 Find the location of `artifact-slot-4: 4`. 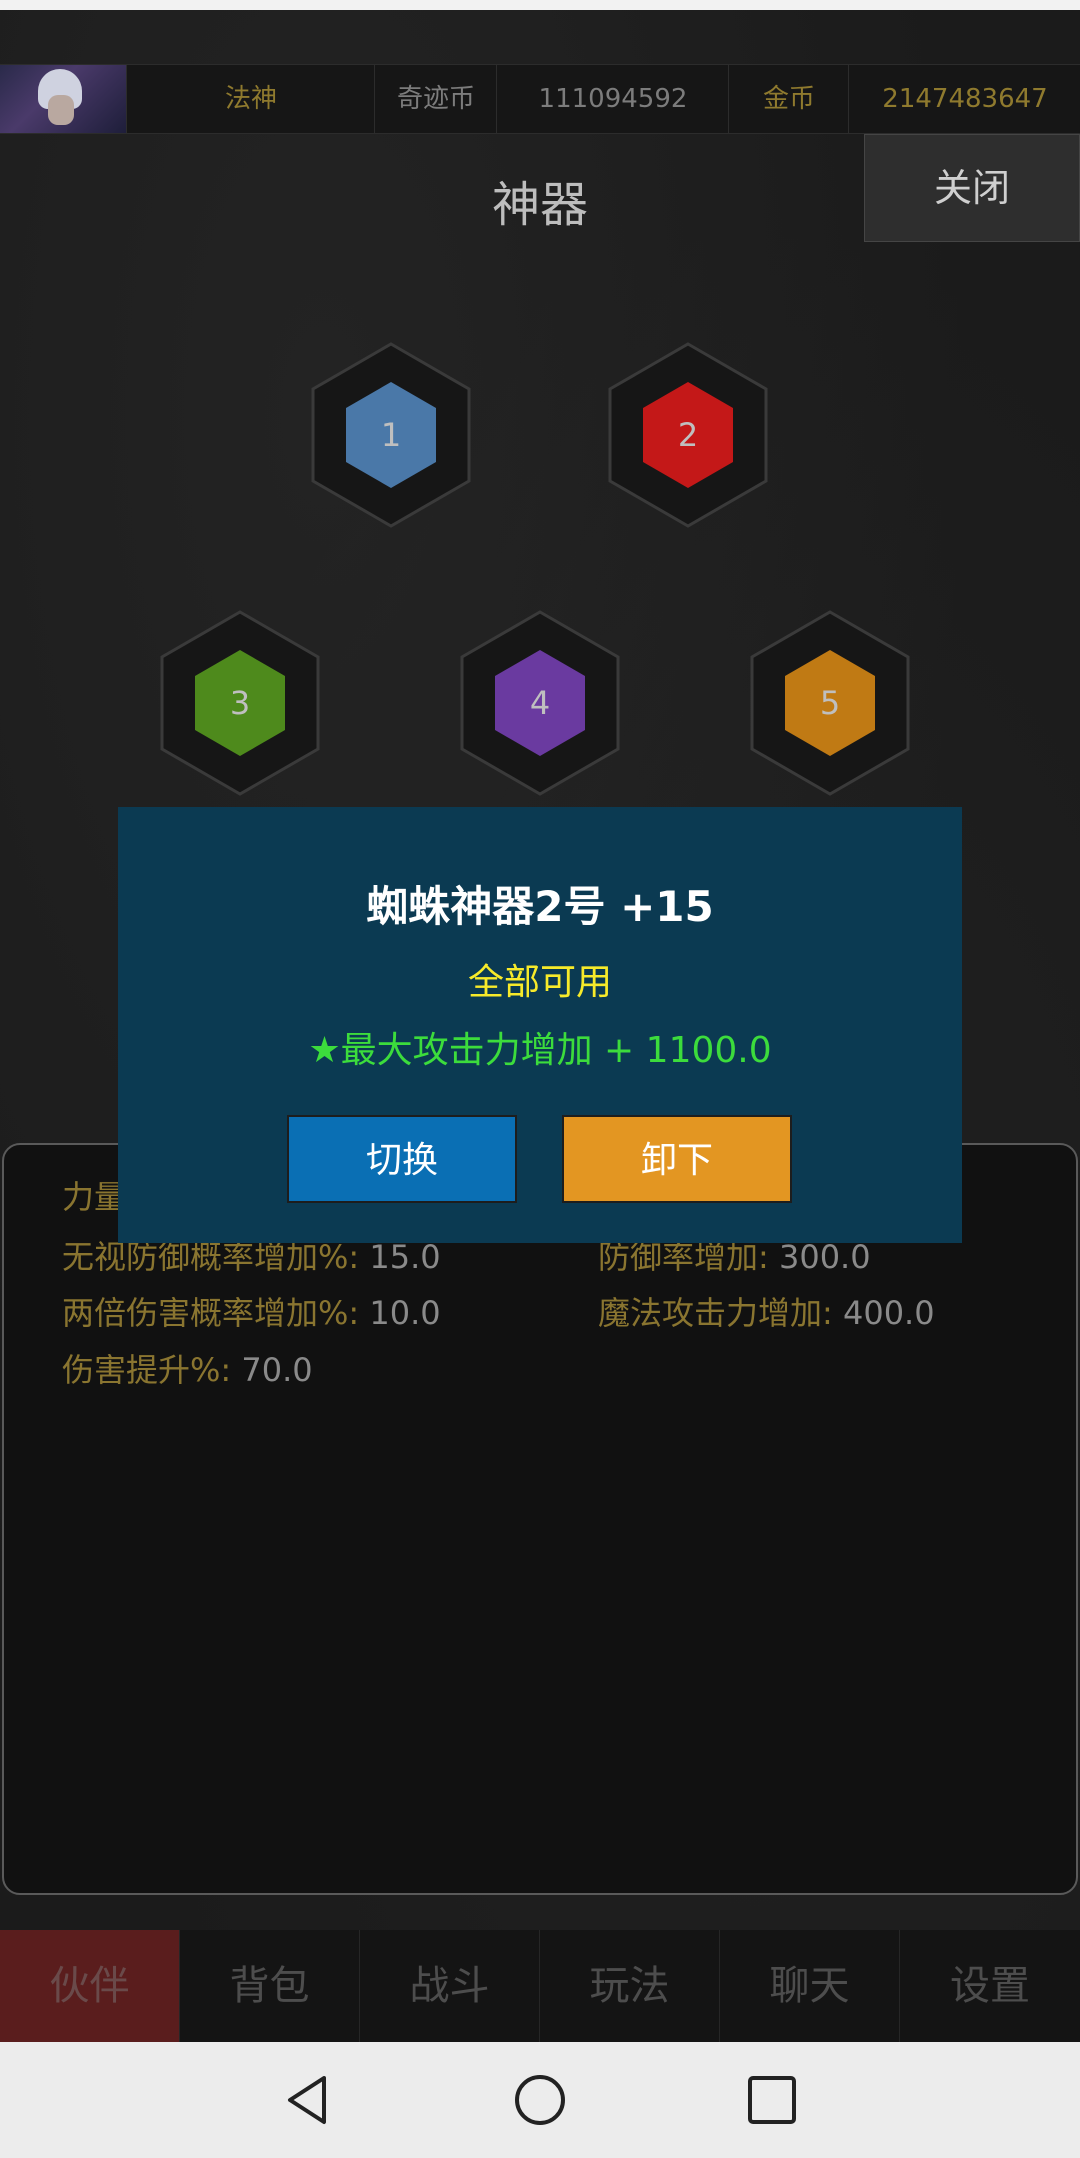

artifact-slot-4: 4 is located at coordinates (540, 703).